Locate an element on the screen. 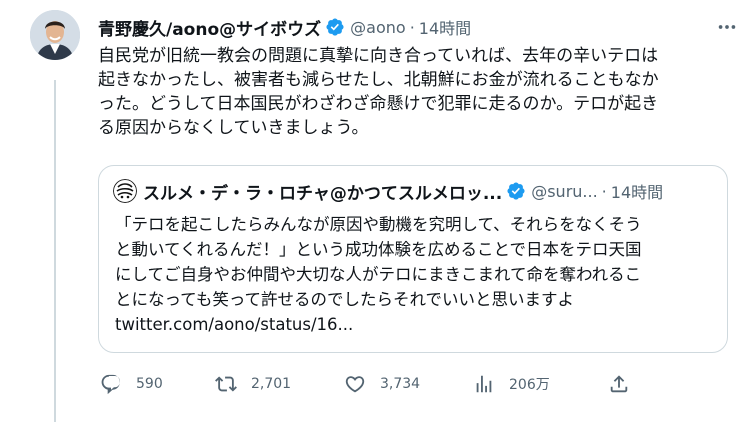 The height and width of the screenshot is (422, 754). like-count: 3,734 is located at coordinates (400, 384).